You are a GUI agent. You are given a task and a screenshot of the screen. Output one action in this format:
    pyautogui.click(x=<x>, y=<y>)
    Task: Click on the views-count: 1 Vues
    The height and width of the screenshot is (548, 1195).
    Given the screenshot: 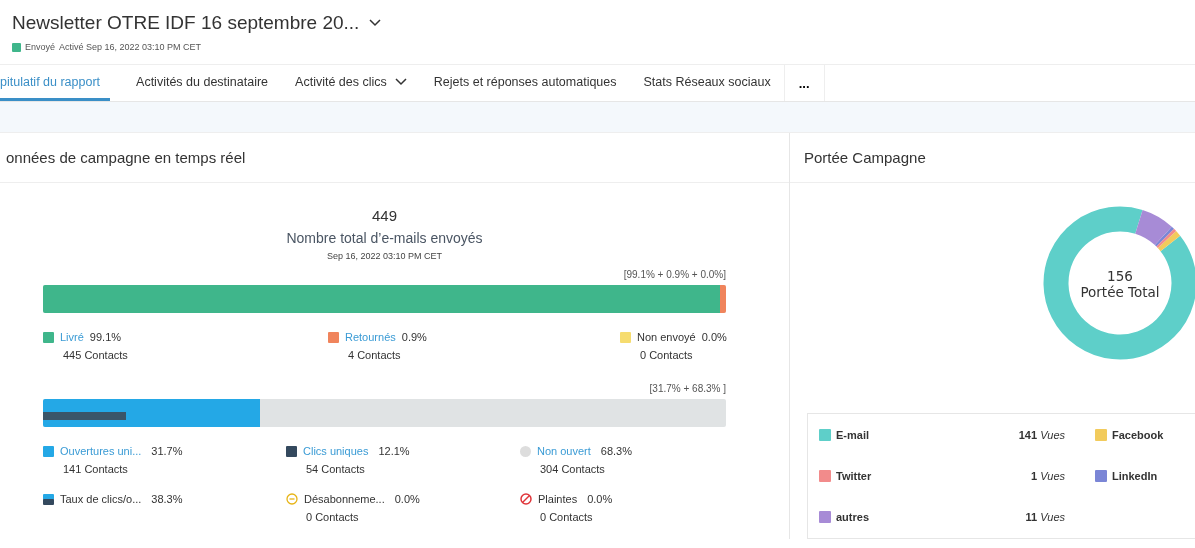 What is the action you would take?
    pyautogui.click(x=1047, y=475)
    